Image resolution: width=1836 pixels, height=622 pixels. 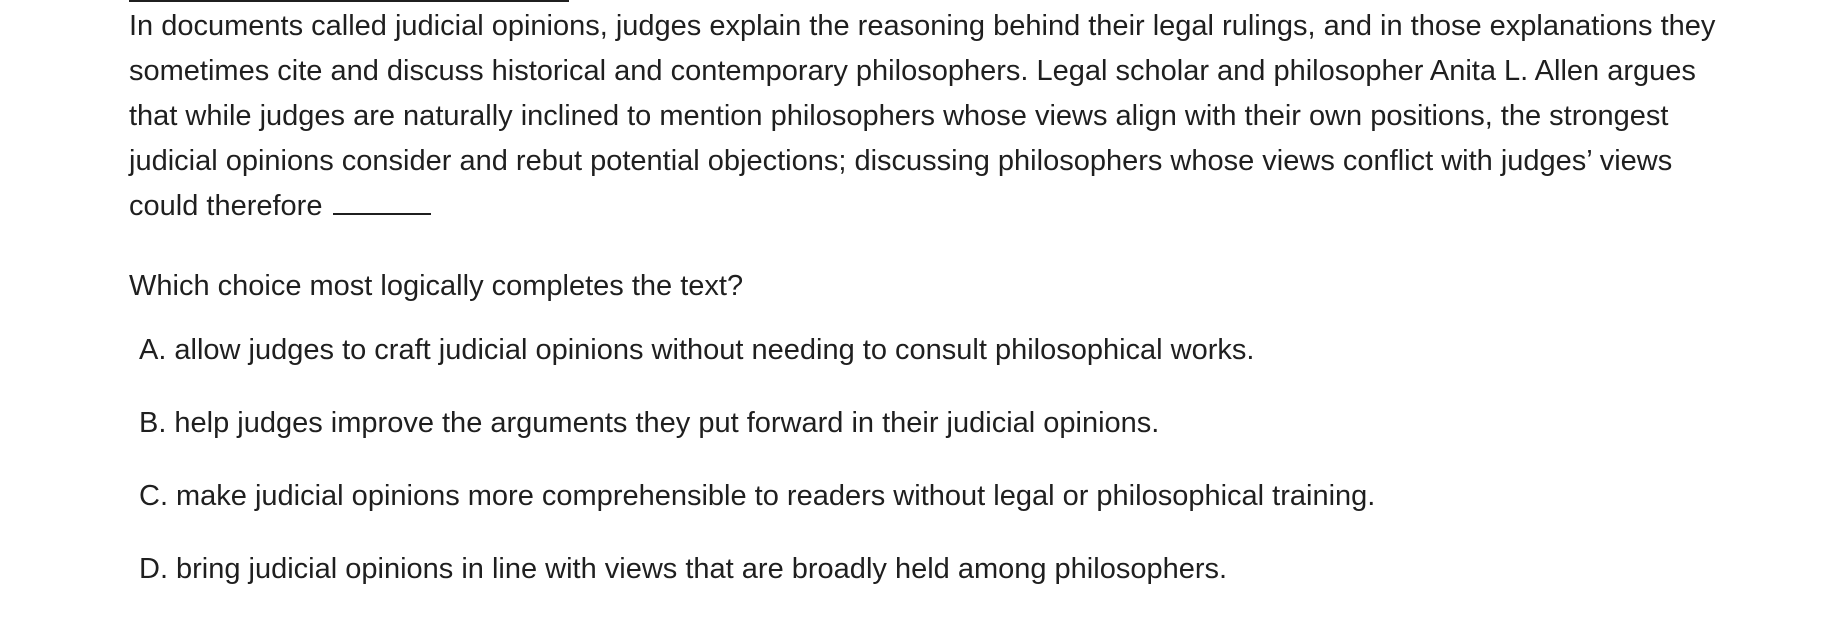 I want to click on choice-letter: C., so click(x=153, y=496).